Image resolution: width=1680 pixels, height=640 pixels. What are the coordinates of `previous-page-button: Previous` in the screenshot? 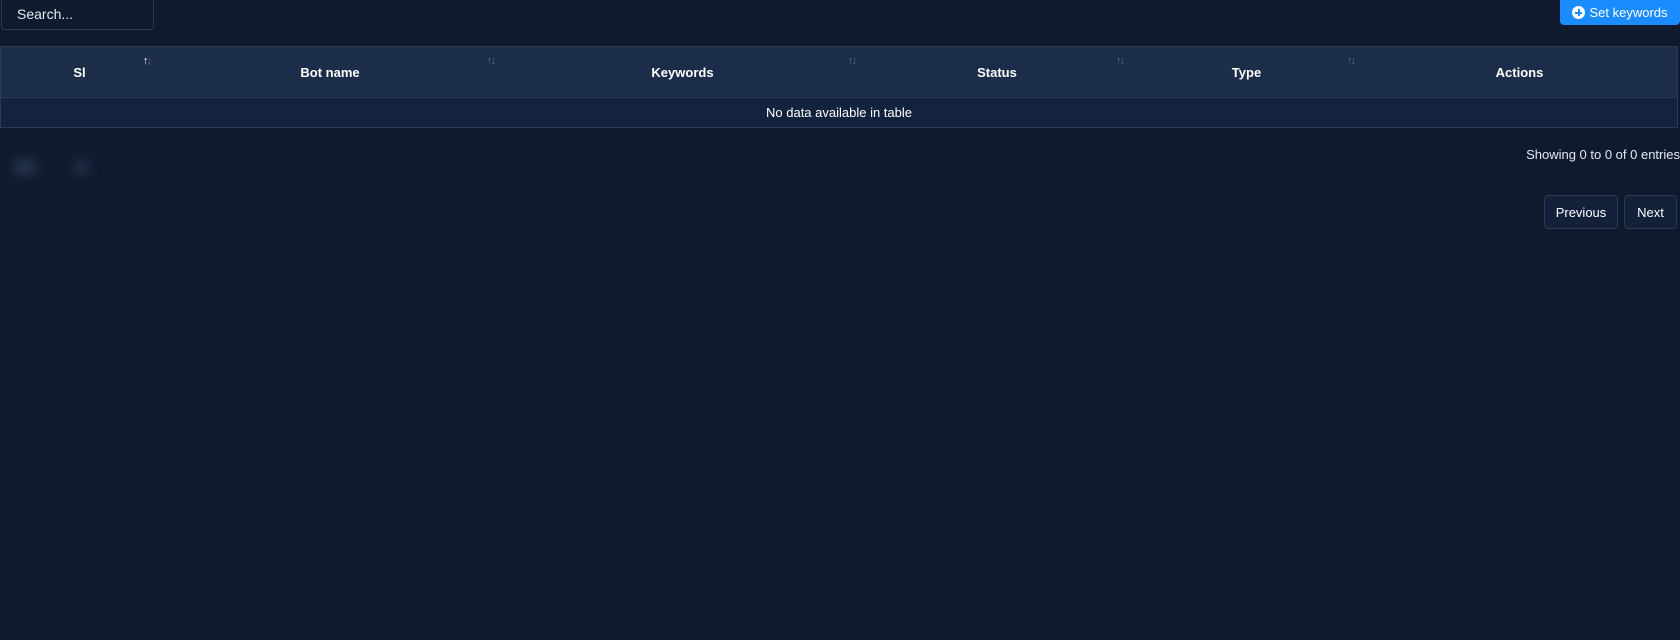 It's located at (1581, 212).